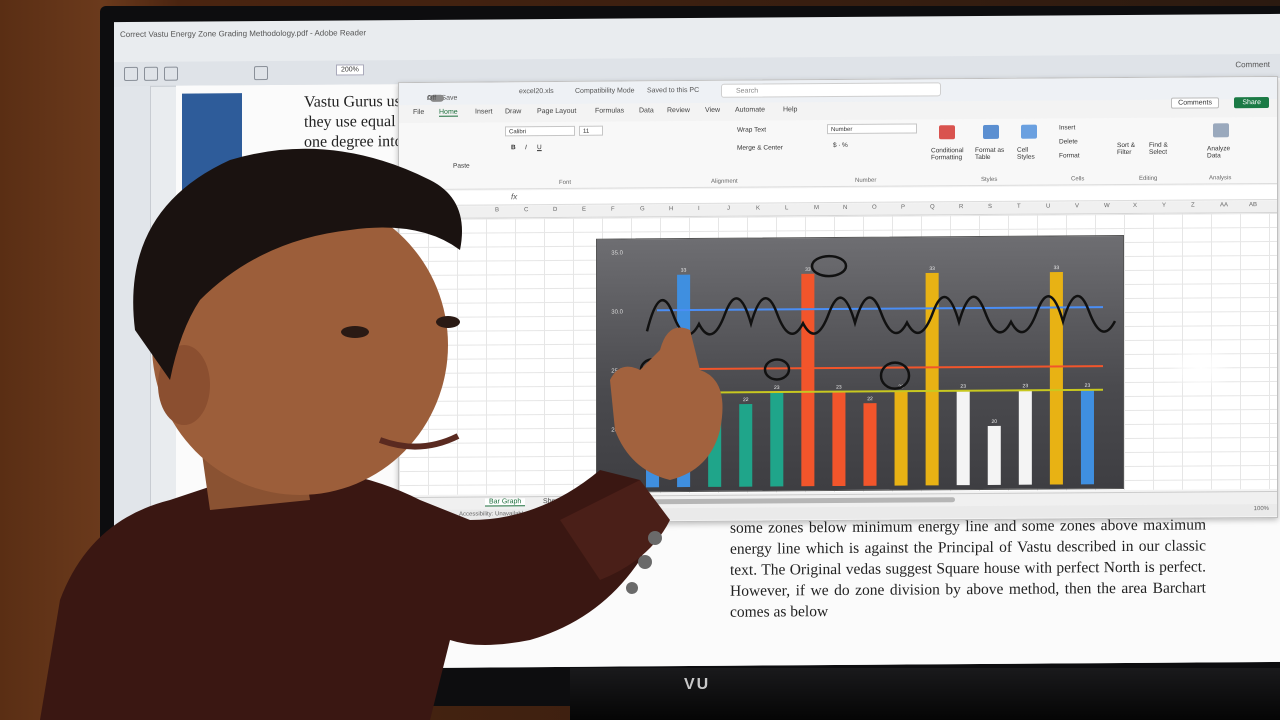 Image resolution: width=1280 pixels, height=720 pixels. What do you see at coordinates (151, 73) in the screenshot?
I see `save-icon` at bounding box center [151, 73].